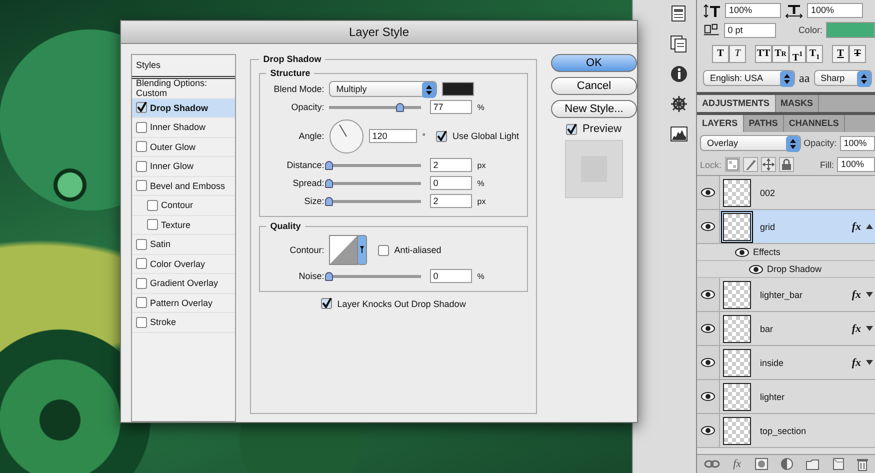 The image size is (875, 473). I want to click on layer-row: inside fx, so click(786, 363).